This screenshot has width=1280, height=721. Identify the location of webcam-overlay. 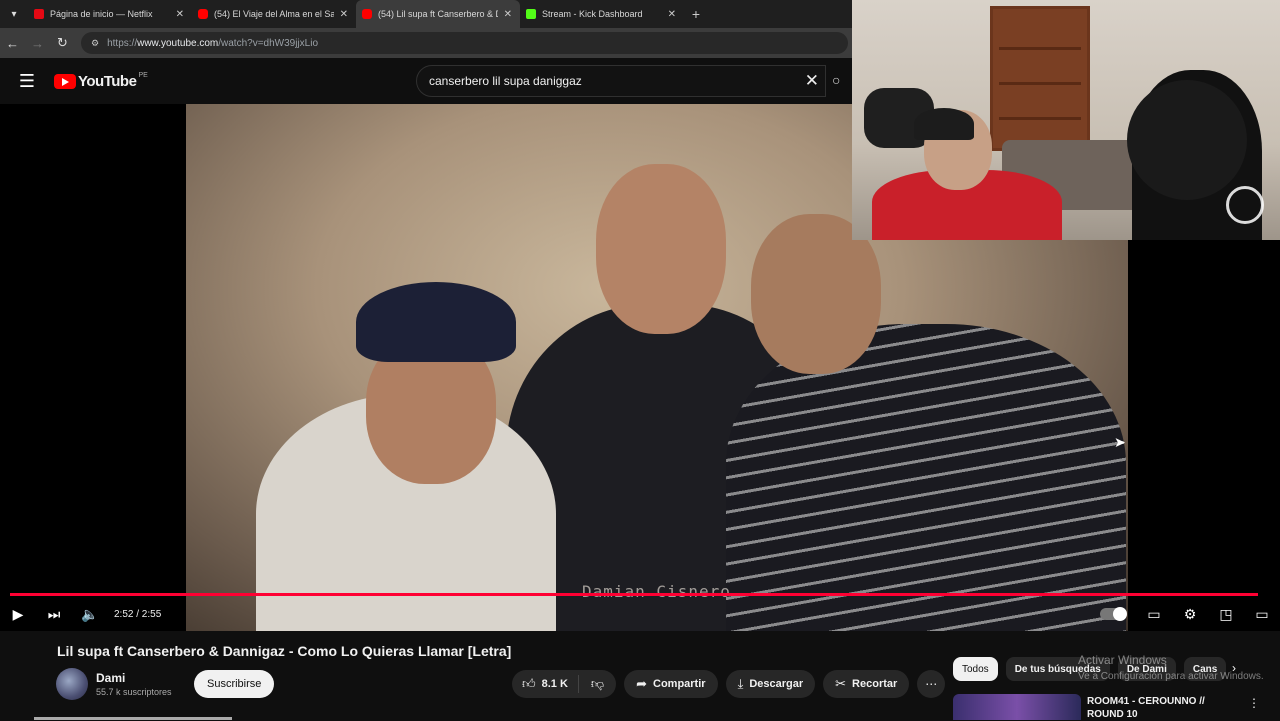
(1066, 120).